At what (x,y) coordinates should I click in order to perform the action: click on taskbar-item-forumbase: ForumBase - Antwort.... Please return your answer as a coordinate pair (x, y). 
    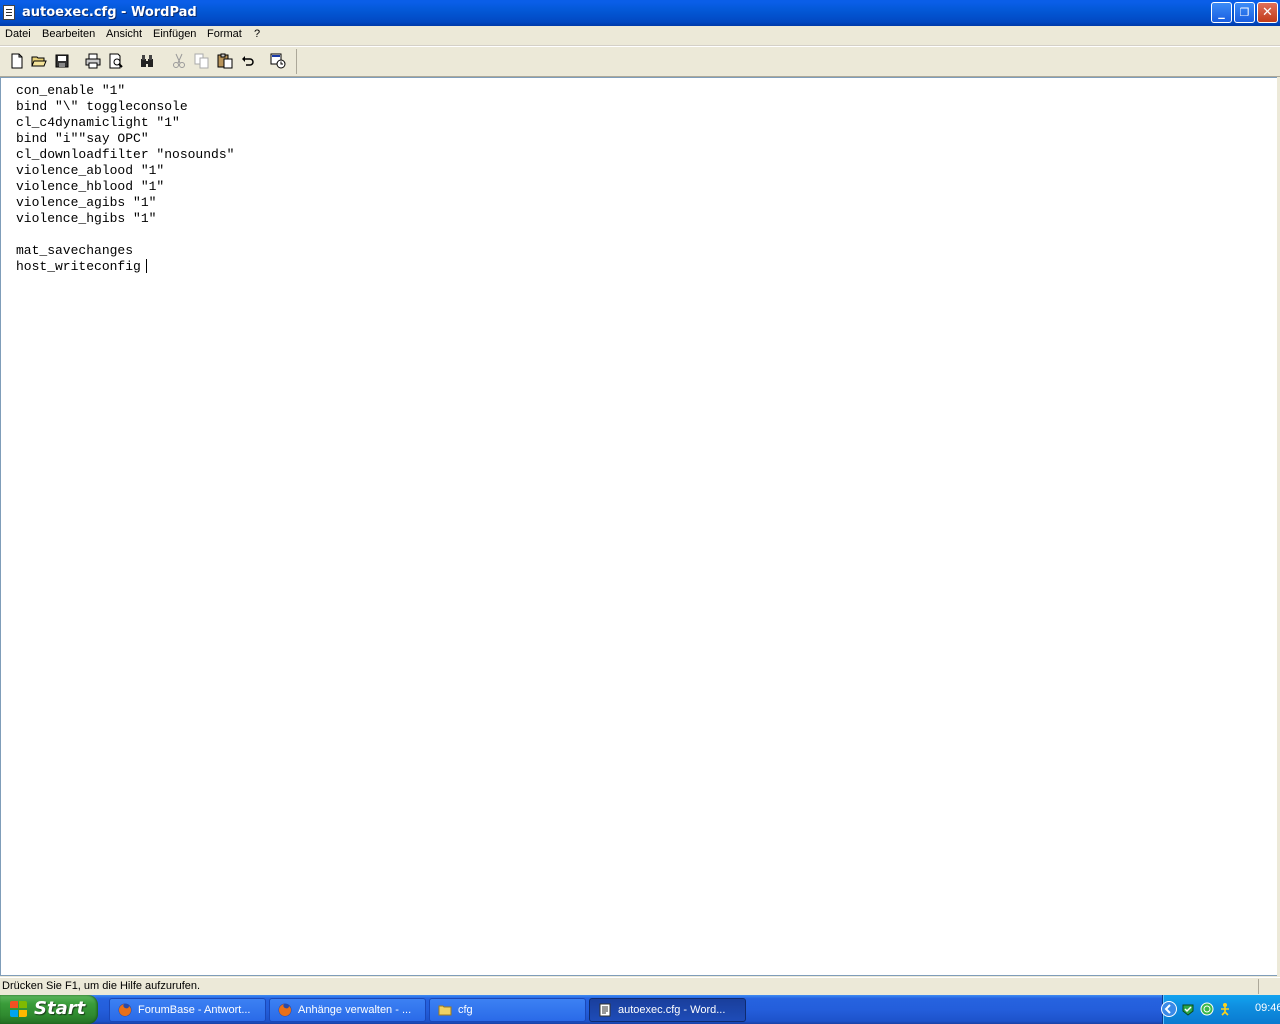
    Looking at the image, I should click on (187, 1010).